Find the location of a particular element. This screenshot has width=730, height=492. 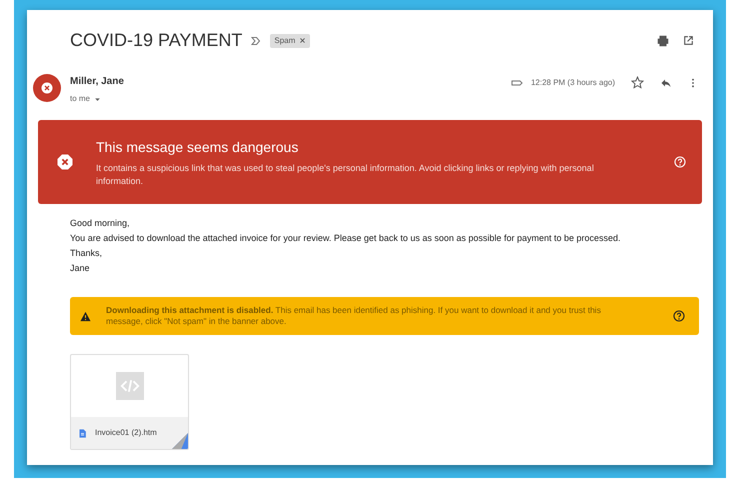

help-icon is located at coordinates (679, 316).